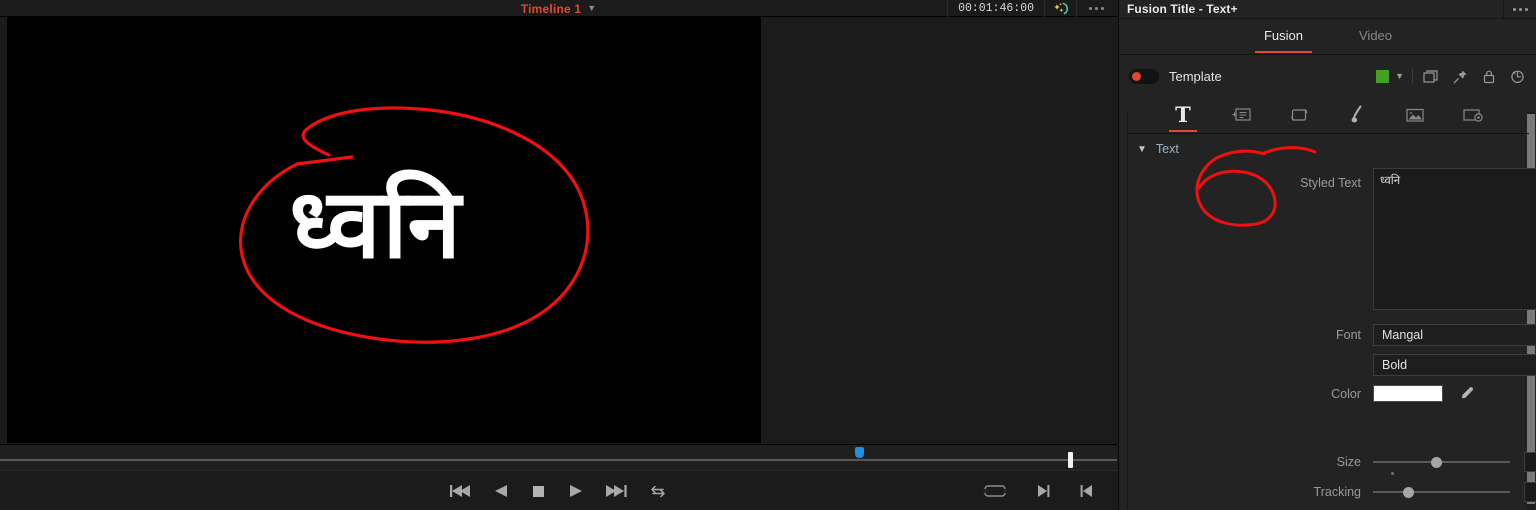 The image size is (1536, 510). What do you see at coordinates (1043, 491) in the screenshot?
I see `mark-out-icon` at bounding box center [1043, 491].